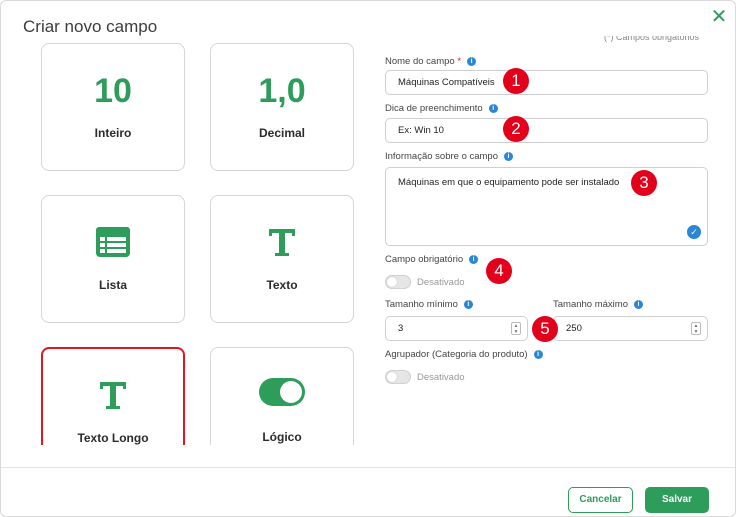 The image size is (736, 517). I want to click on type-card-text: Texto, so click(282, 259).